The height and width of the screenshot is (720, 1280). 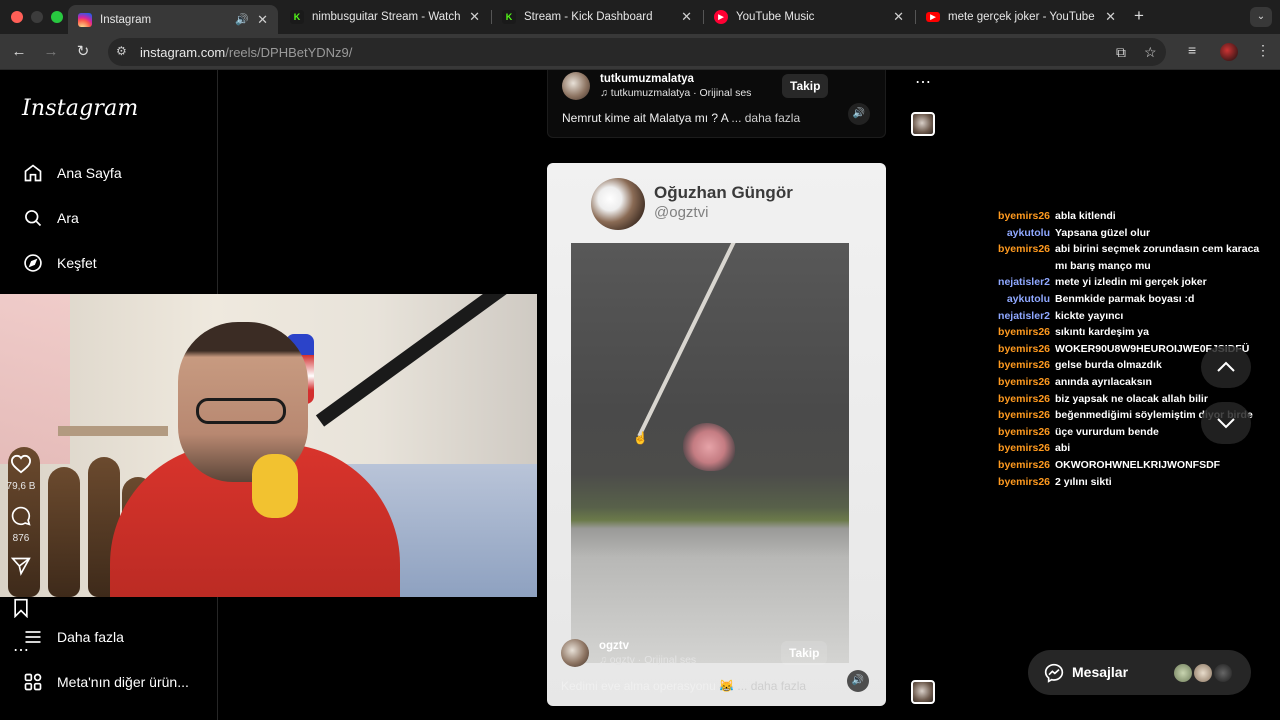 What do you see at coordinates (1131, 282) in the screenshot?
I see `chat-message-text: mete yi izledin mi gerçek joker` at bounding box center [1131, 282].